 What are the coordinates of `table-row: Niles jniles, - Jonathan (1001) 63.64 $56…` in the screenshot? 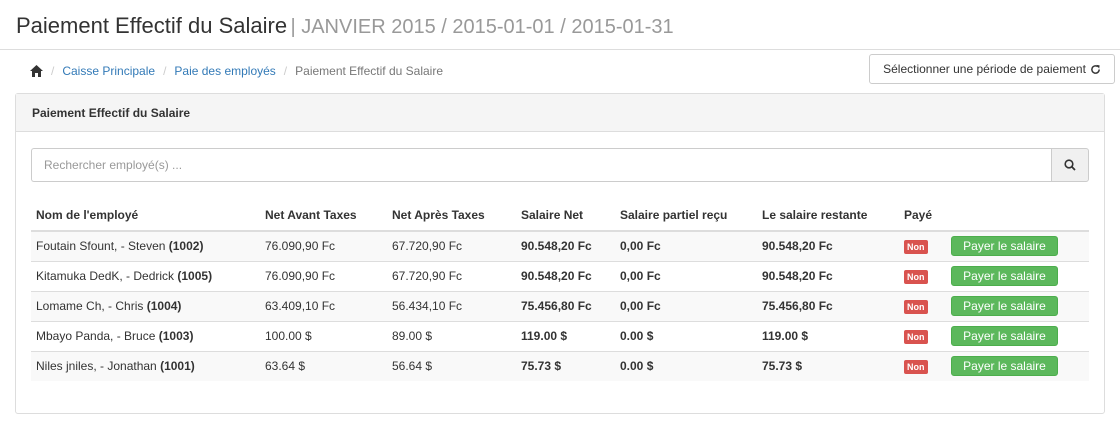 It's located at (560, 365).